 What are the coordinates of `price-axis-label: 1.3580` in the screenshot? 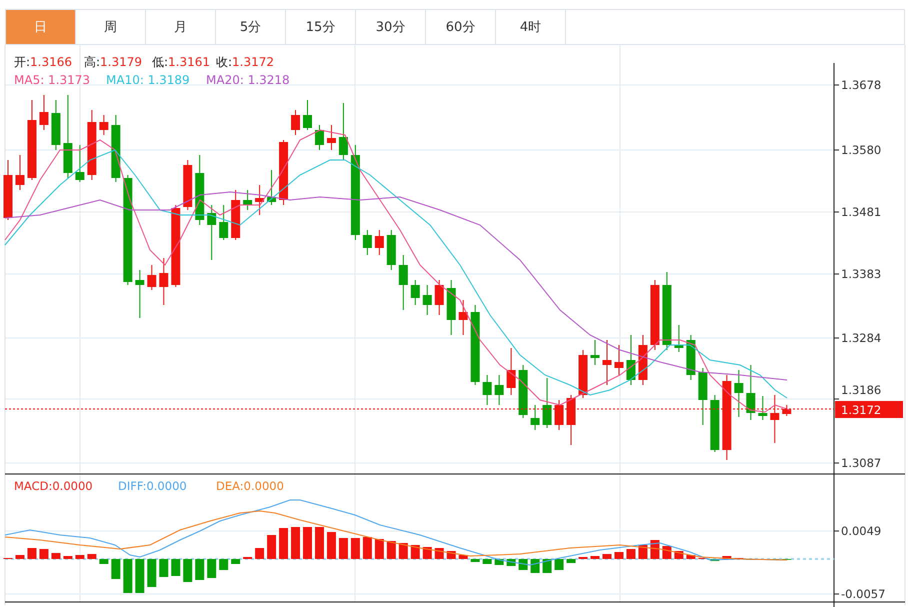 It's located at (861, 150).